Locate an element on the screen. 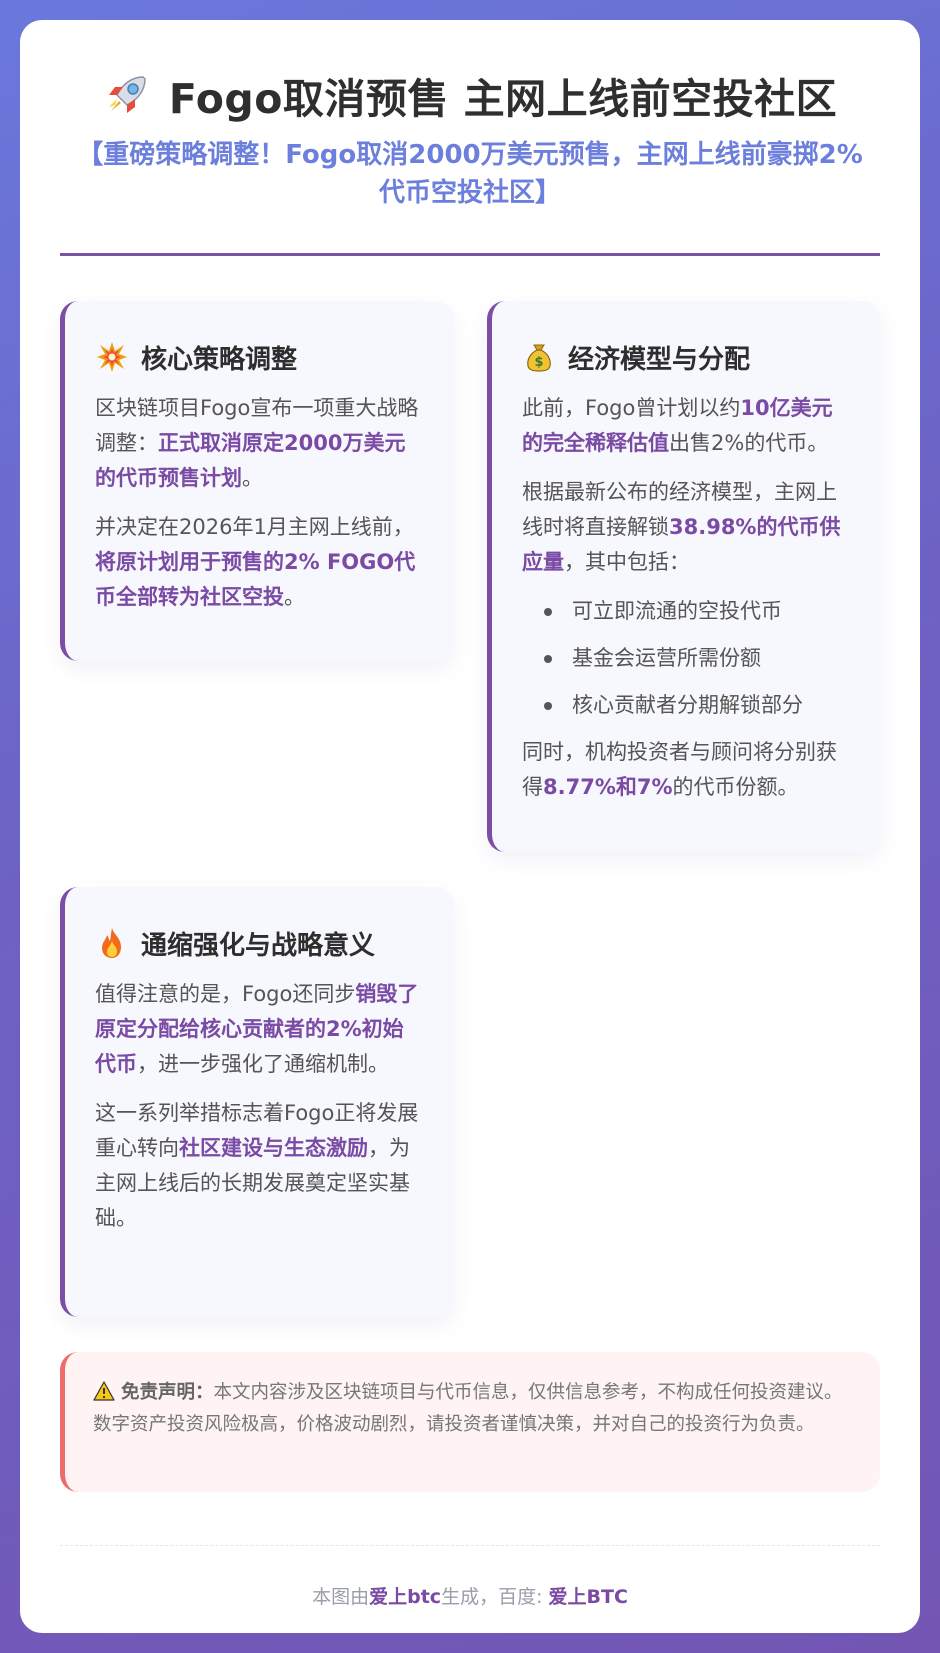  text: ，其中包括： is located at coordinates (627, 562).